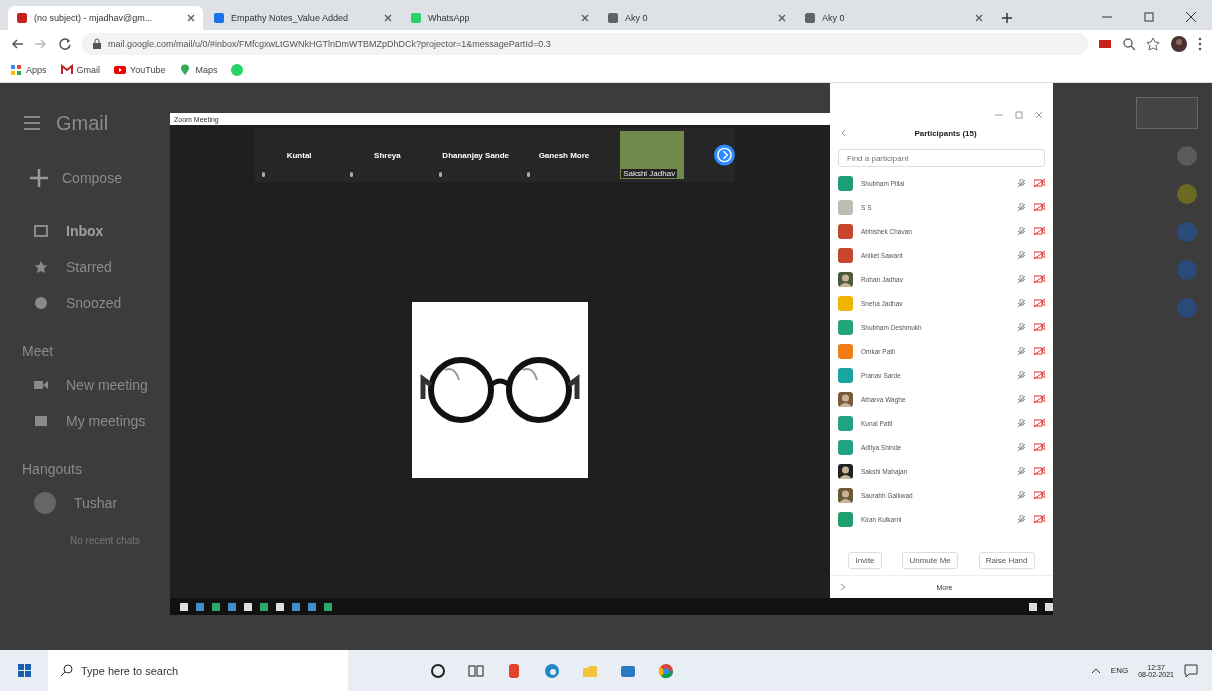  Describe the element at coordinates (38, 351) in the screenshot. I see `section-heading: Meet` at that location.